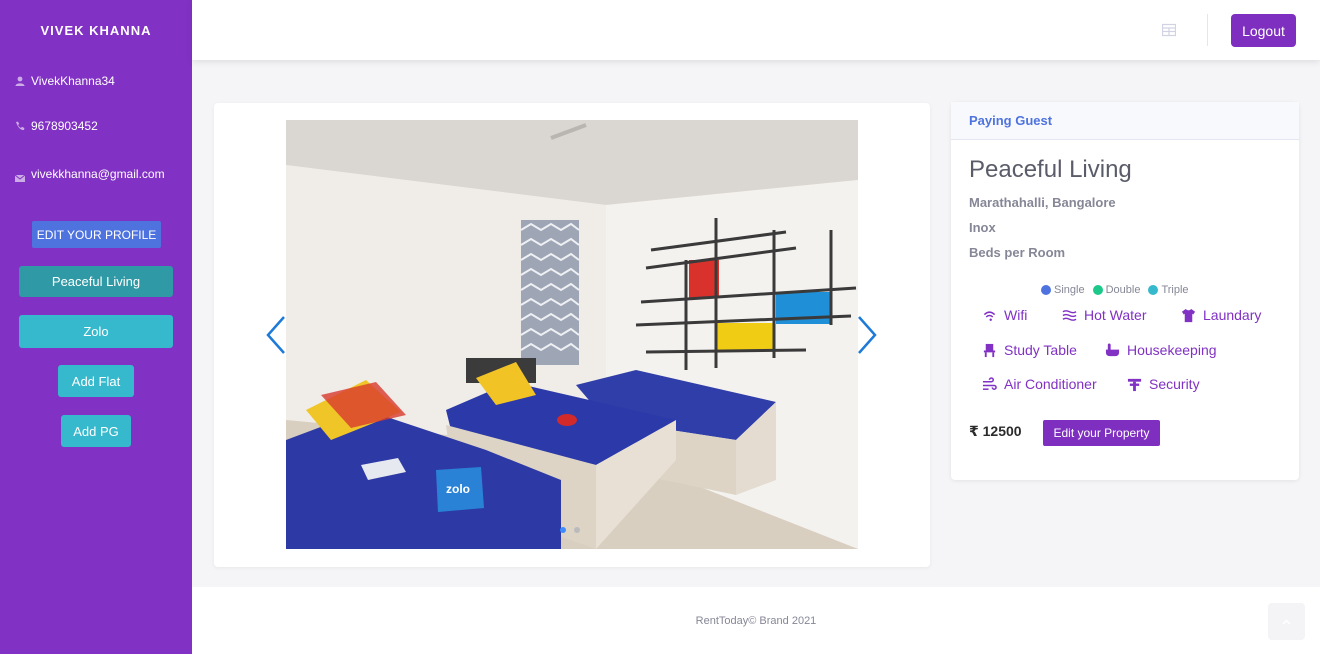 Image resolution: width=1320 pixels, height=654 pixels. I want to click on edit-property-button: Edit your Property, so click(1101, 433).